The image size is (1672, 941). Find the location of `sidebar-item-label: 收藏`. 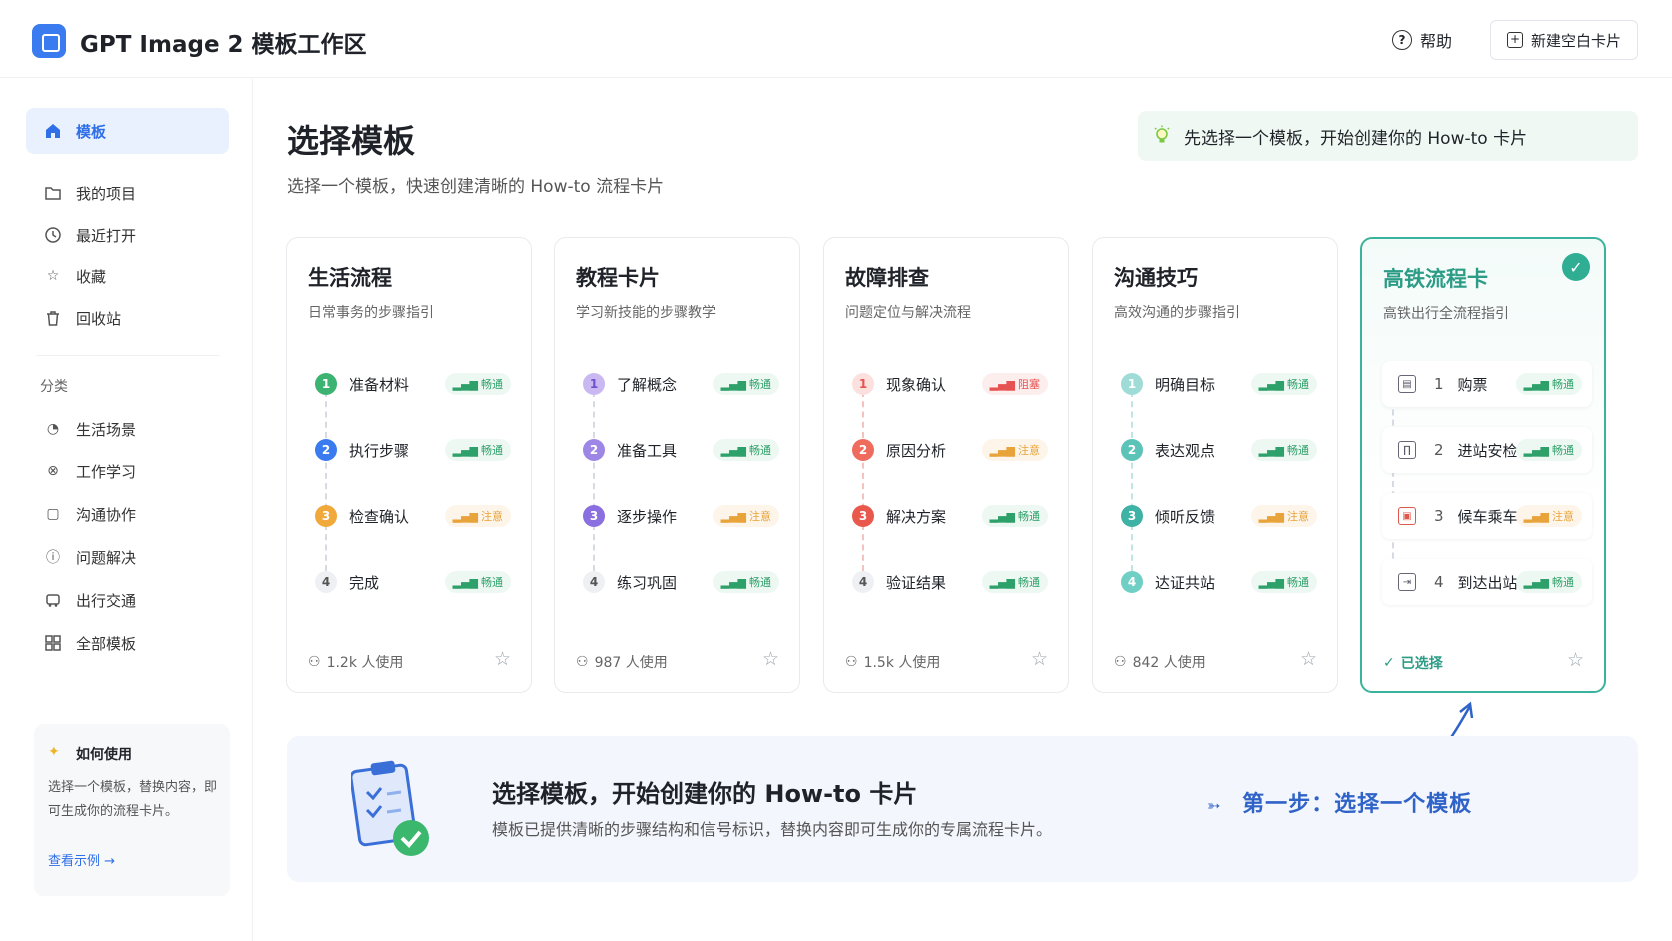

sidebar-item-label: 收藏 is located at coordinates (91, 276).